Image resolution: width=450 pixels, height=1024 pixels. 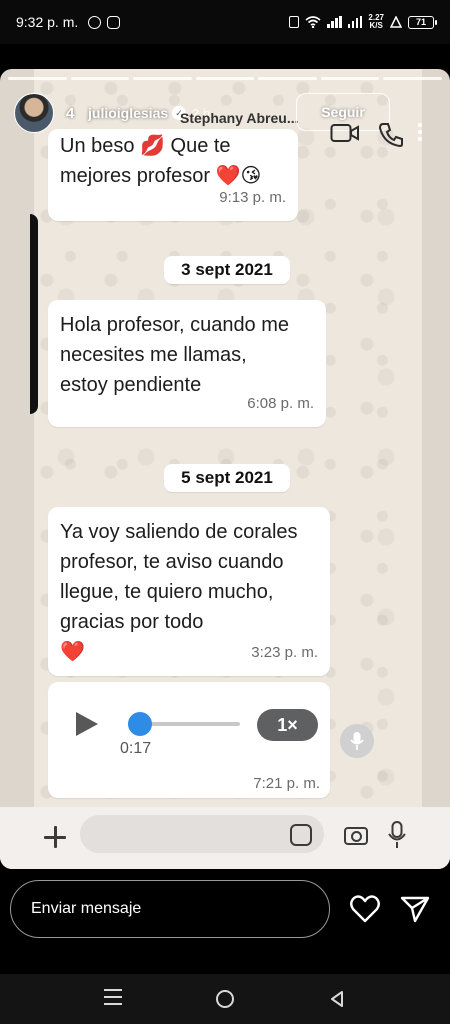 I want to click on avatar, so click(x=34, y=113).